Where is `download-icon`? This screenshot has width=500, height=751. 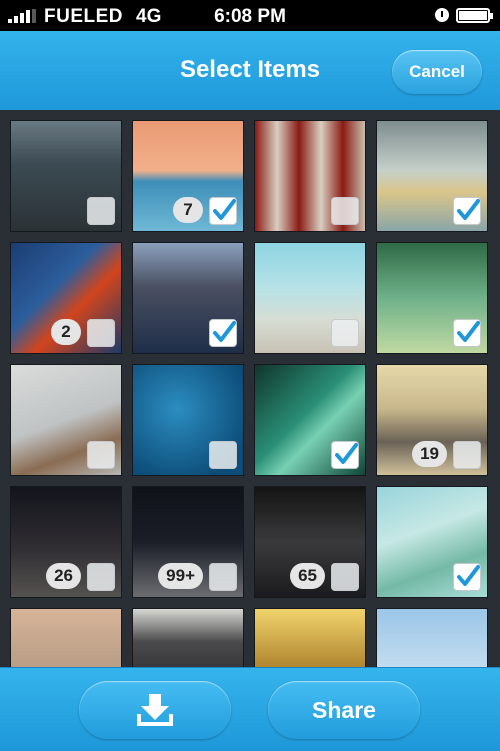 download-icon is located at coordinates (155, 710).